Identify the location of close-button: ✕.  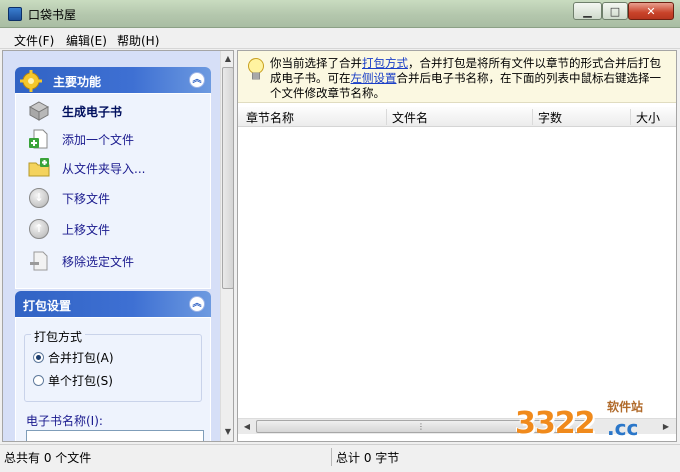
(651, 11).